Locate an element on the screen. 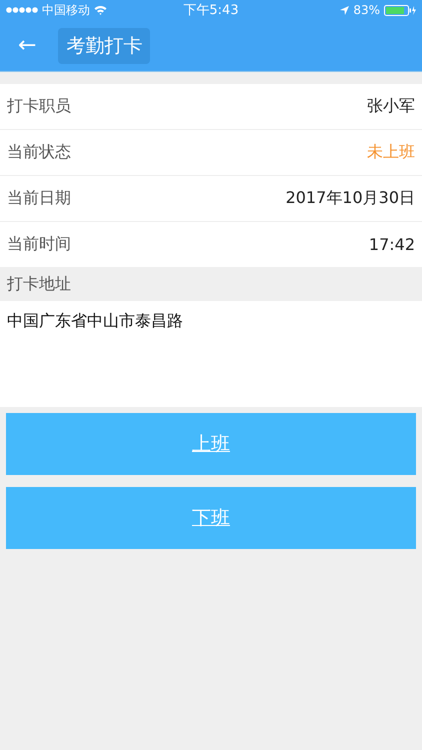 The height and width of the screenshot is (750, 422). location-arrow-icon is located at coordinates (345, 10).